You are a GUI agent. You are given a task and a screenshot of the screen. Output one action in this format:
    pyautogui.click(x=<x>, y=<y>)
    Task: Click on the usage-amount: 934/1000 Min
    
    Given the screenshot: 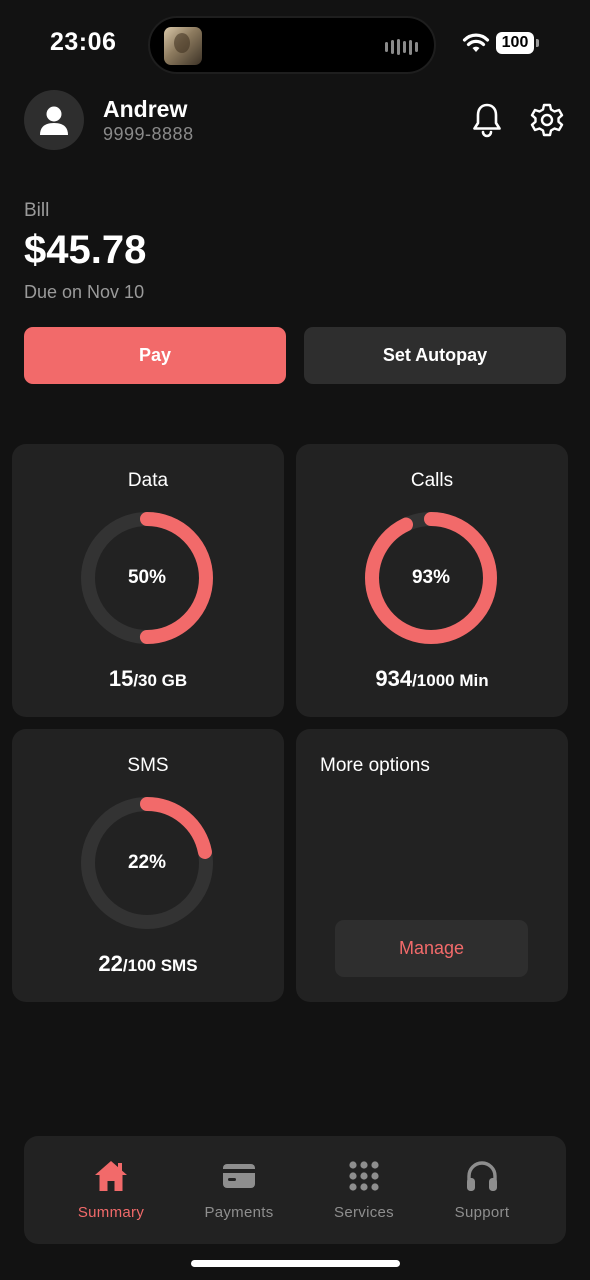 What is the action you would take?
    pyautogui.click(x=432, y=679)
    